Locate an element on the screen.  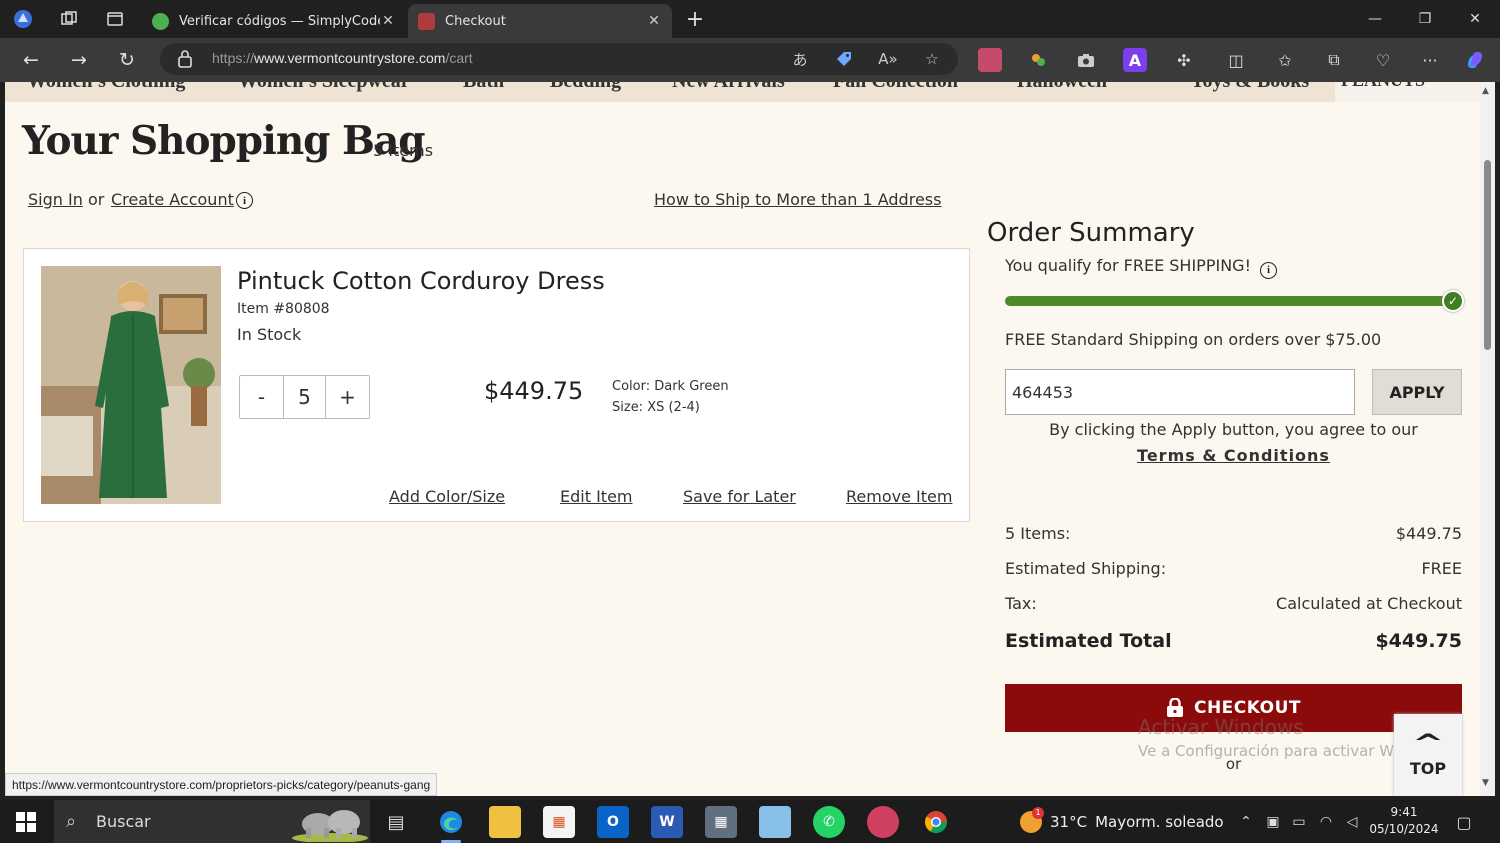
workspaces-icon is located at coordinates (69, 19).